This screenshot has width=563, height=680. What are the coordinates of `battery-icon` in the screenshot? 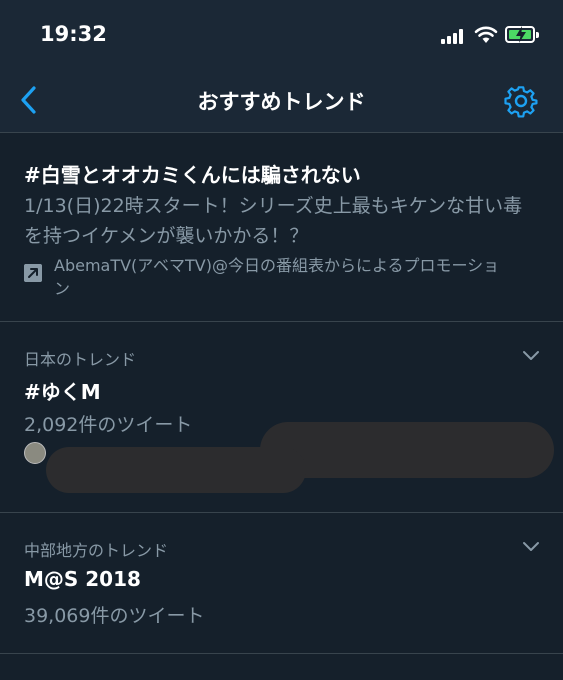 It's located at (522, 34).